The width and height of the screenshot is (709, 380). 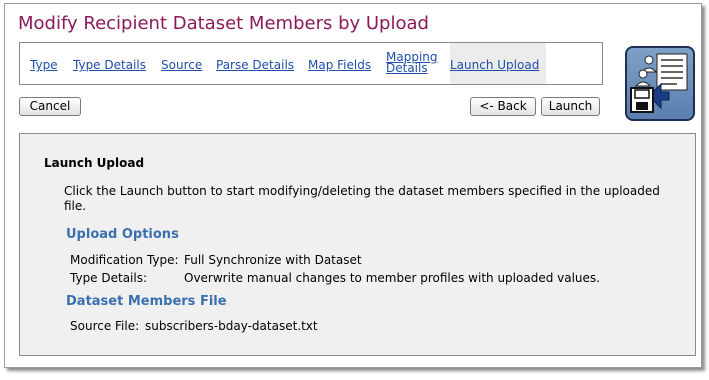 What do you see at coordinates (503, 106) in the screenshot?
I see `back-button: <- Back` at bounding box center [503, 106].